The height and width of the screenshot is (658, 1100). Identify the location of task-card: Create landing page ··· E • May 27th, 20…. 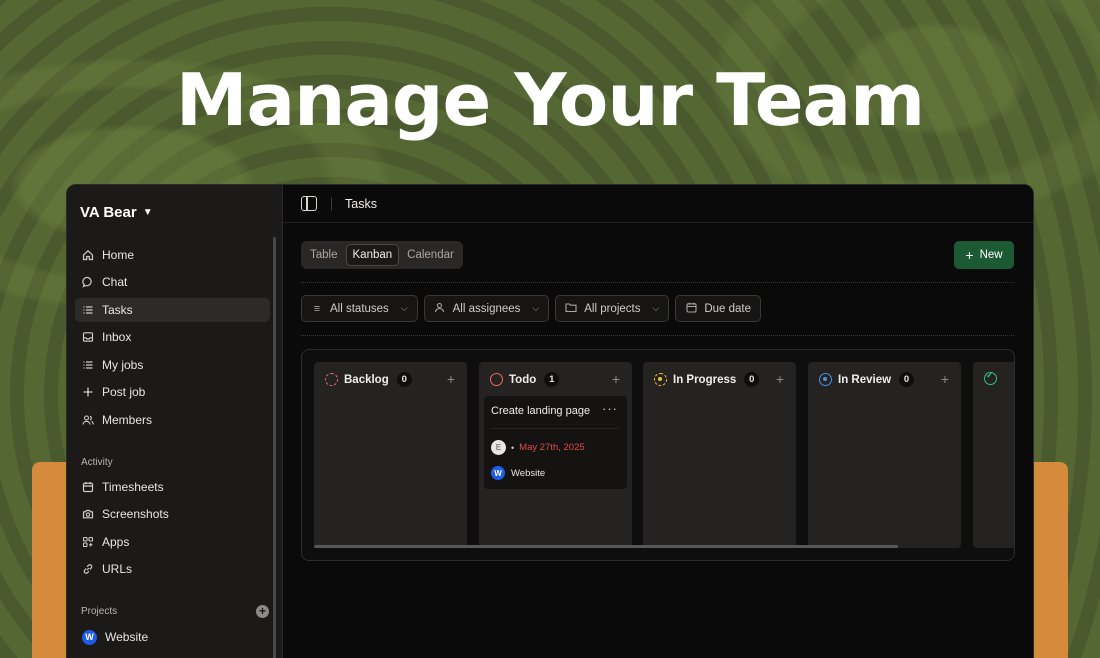
(555, 442).